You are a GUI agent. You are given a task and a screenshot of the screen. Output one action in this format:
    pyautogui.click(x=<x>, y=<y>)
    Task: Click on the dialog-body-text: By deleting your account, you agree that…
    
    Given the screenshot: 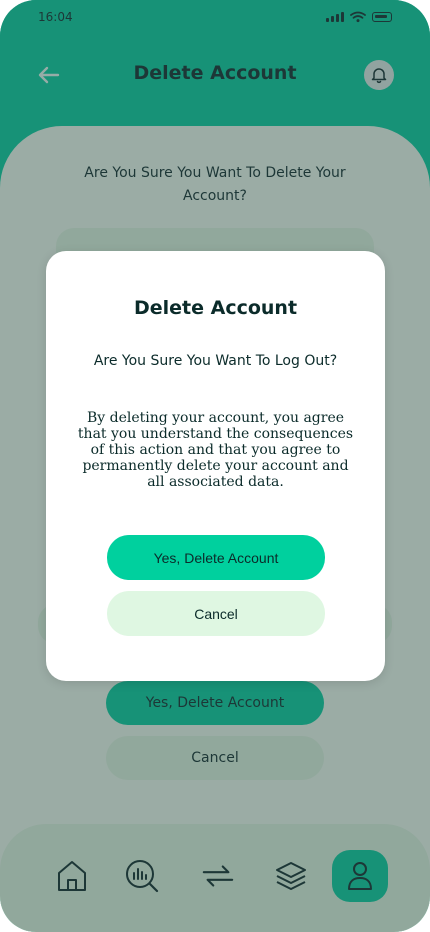 What is the action you would take?
    pyautogui.click(x=215, y=450)
    